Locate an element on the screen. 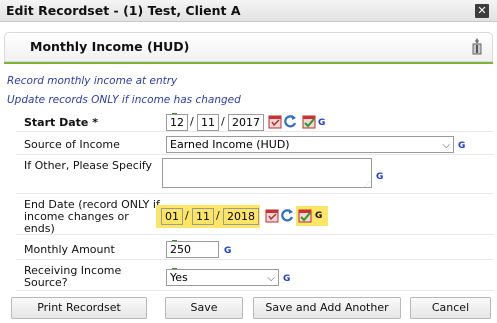 This screenshot has height=323, width=497. source-label: Source of Income is located at coordinates (72, 144).